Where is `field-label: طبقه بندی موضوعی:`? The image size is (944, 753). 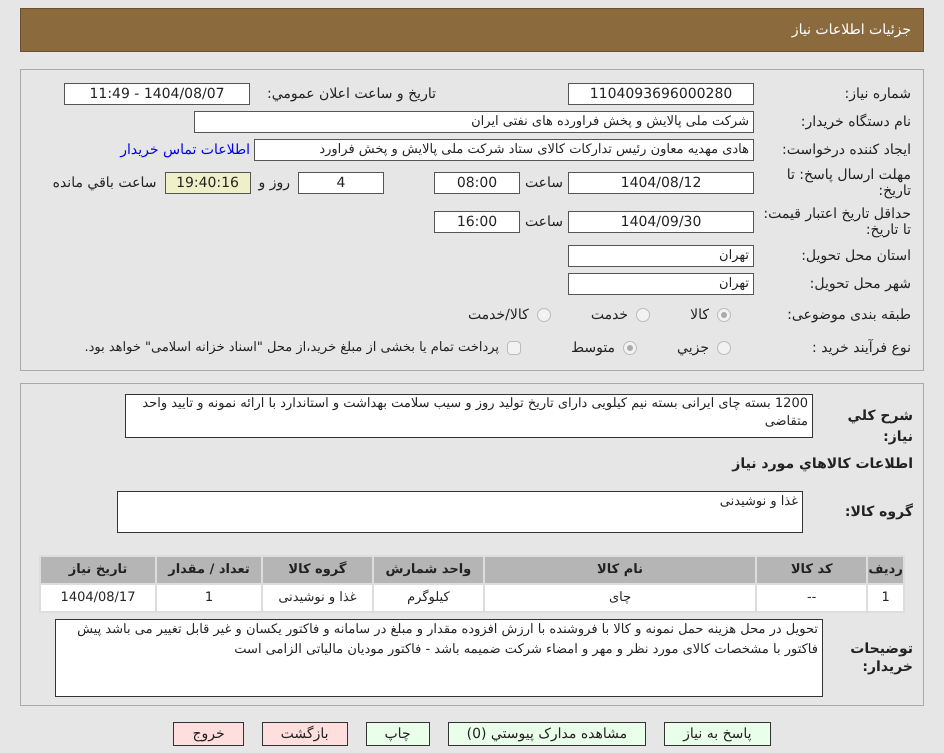
field-label: طبقه بندی موضوعی: is located at coordinates (848, 315).